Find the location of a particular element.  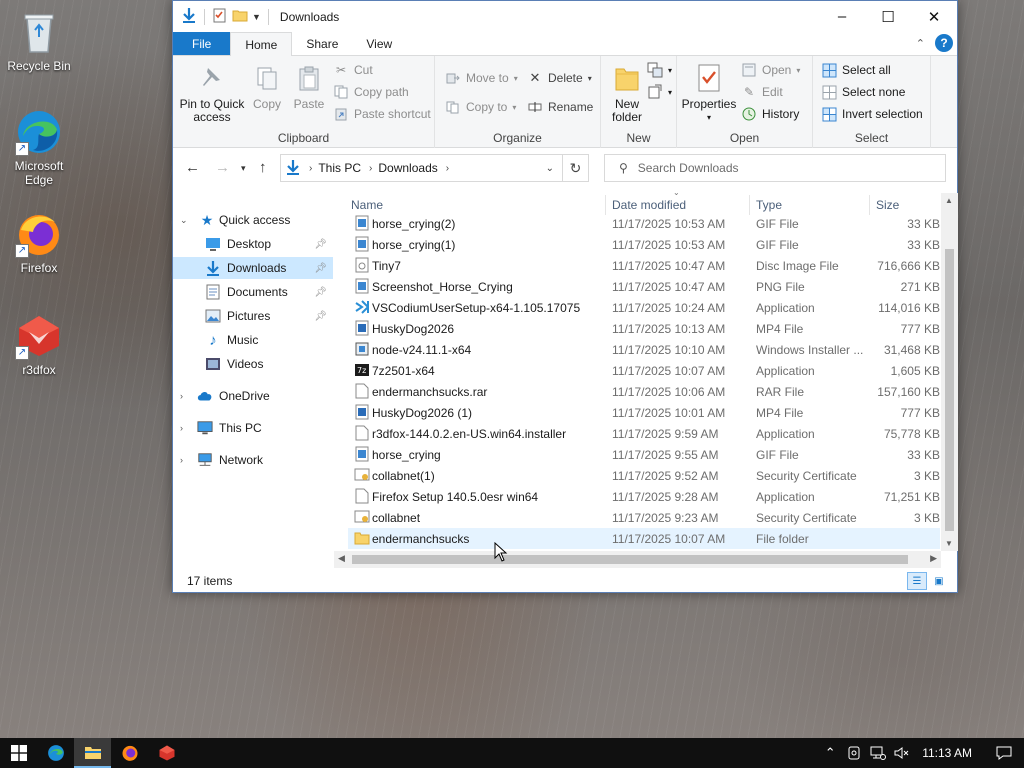

search-box: ⚲ Search Downloads is located at coordinates (775, 168).